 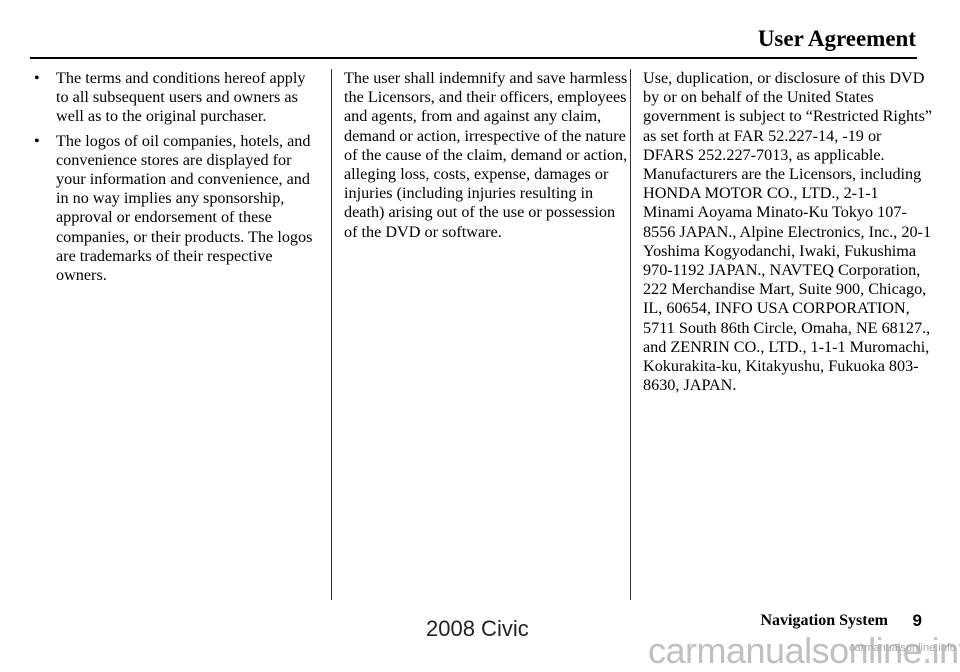 What do you see at coordinates (902, 648) in the screenshot?
I see `watermark-small: carmanualsonline.info` at bounding box center [902, 648].